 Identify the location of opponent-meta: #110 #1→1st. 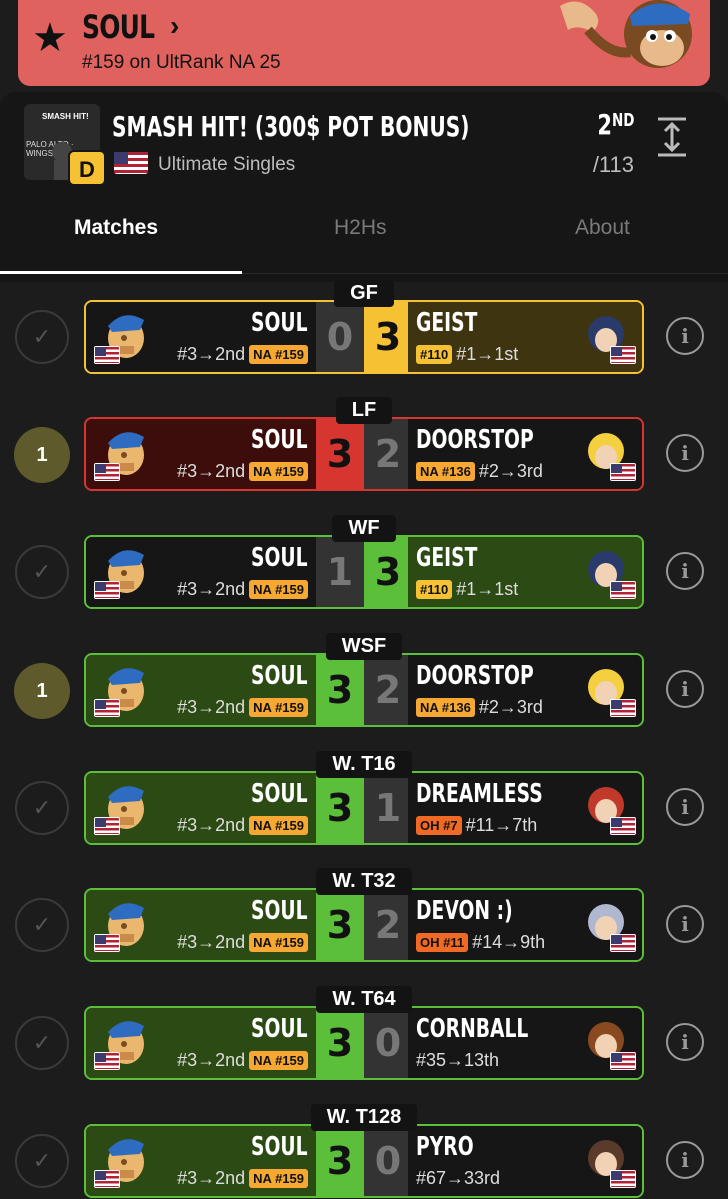
(467, 354).